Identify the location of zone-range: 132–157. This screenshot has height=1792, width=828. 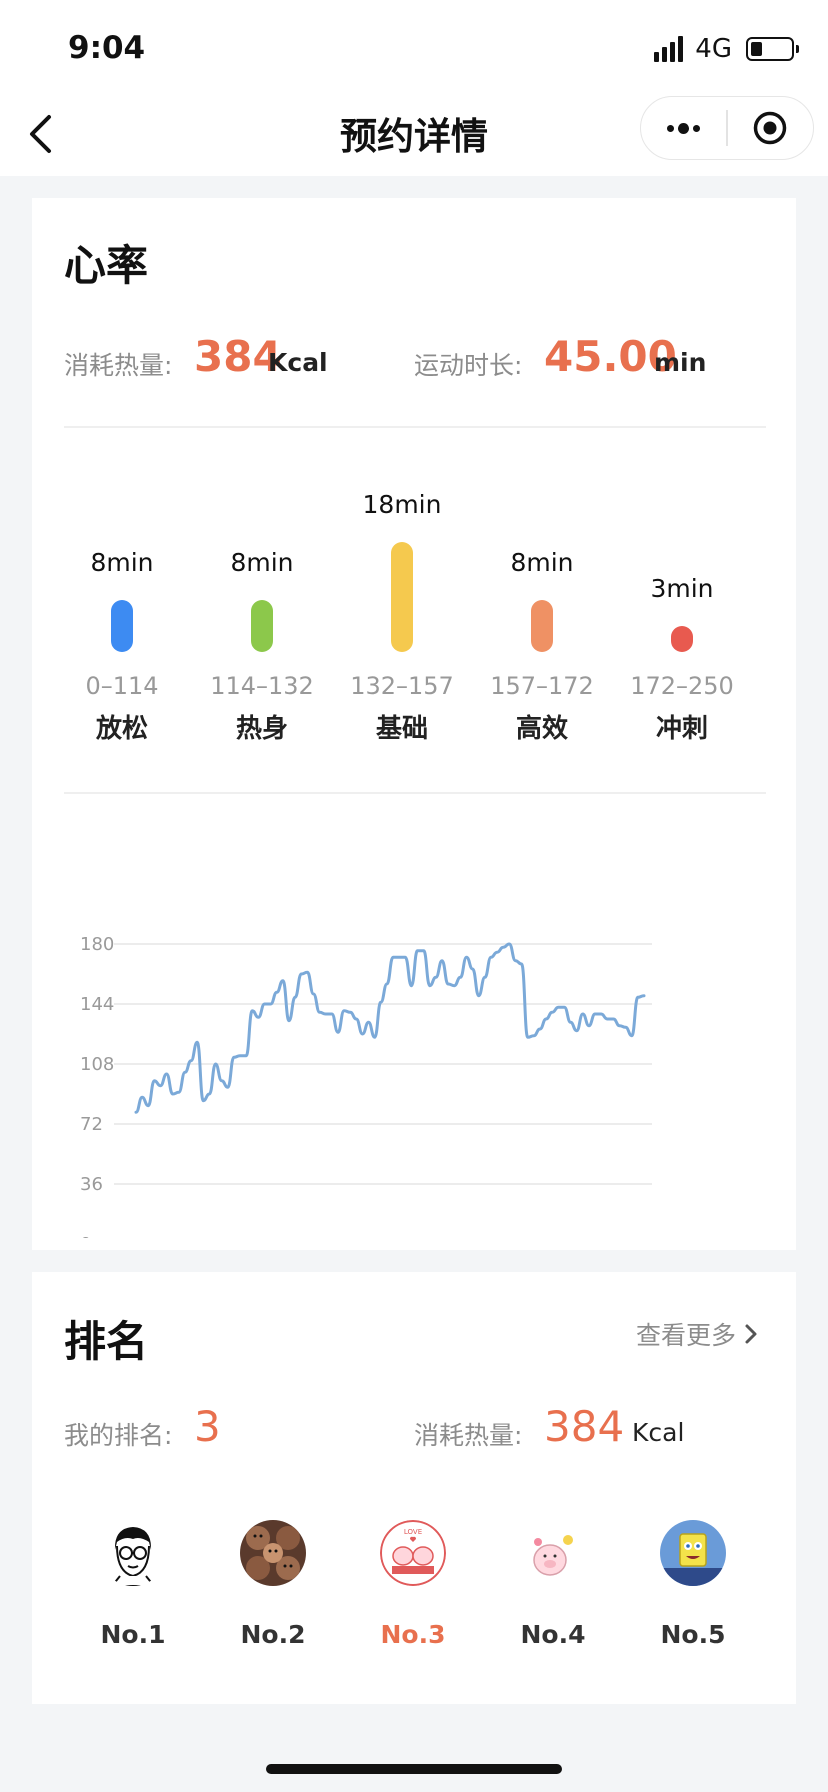
(402, 686).